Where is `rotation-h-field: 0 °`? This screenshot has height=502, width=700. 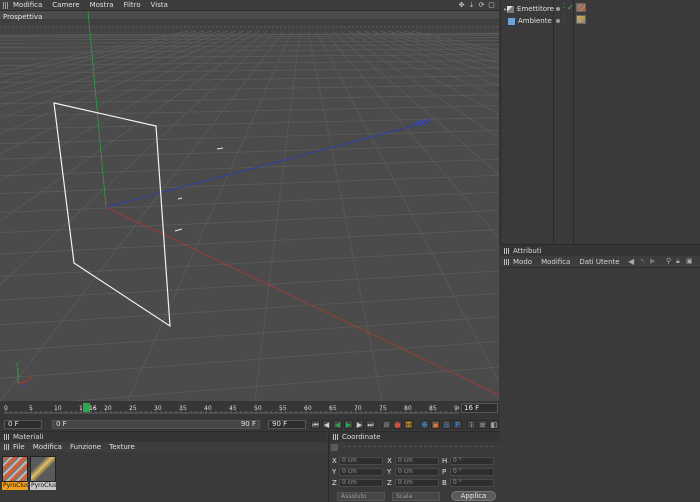 rotation-h-field: 0 ° is located at coordinates (472, 461).